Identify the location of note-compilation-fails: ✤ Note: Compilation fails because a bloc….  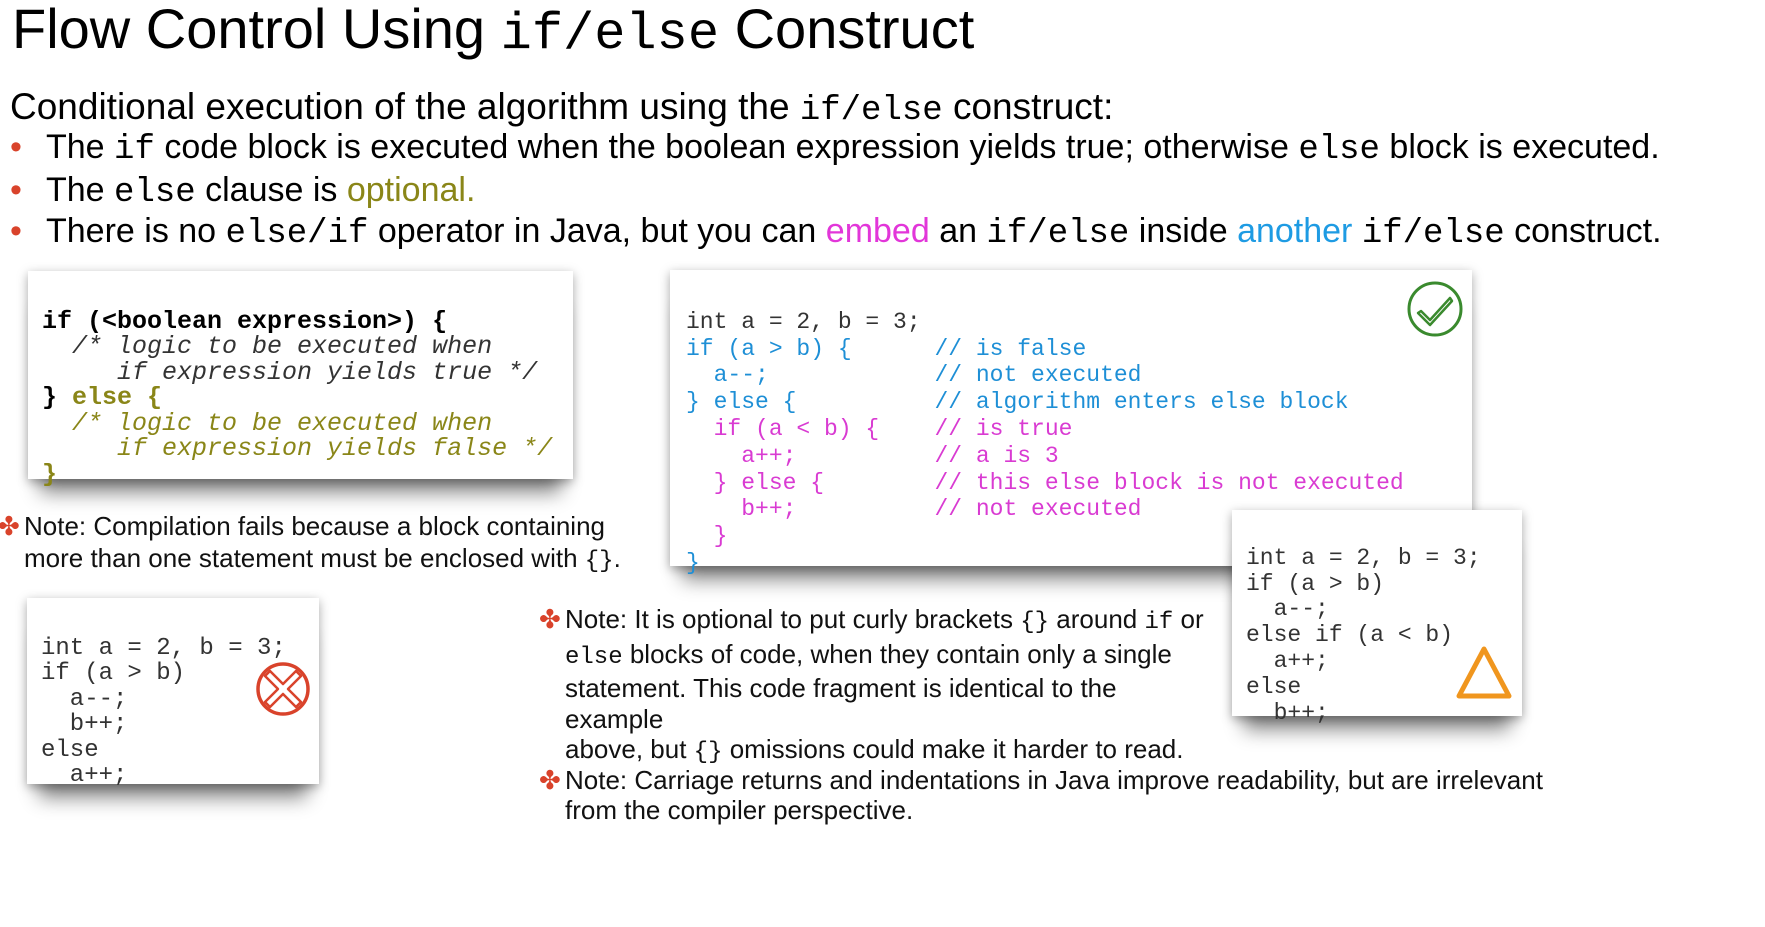
(310, 543).